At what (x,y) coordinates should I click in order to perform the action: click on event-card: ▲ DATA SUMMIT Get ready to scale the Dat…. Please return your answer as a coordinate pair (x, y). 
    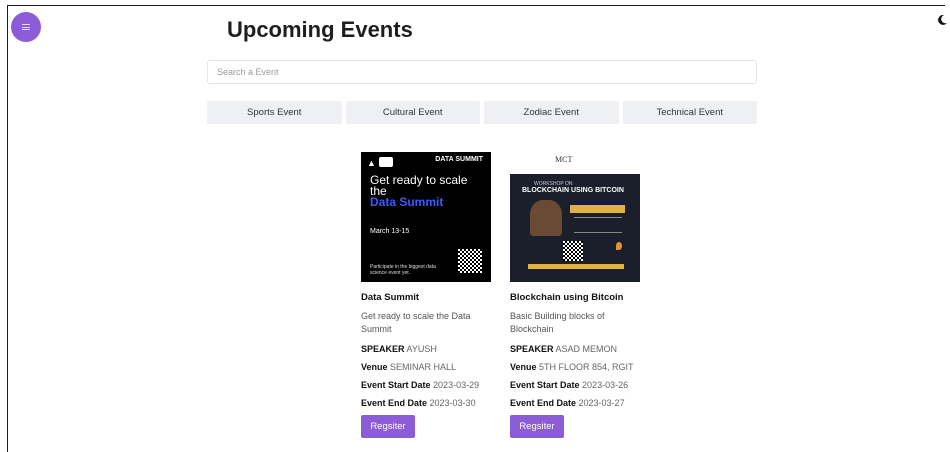
    Looking at the image, I should click on (426, 295).